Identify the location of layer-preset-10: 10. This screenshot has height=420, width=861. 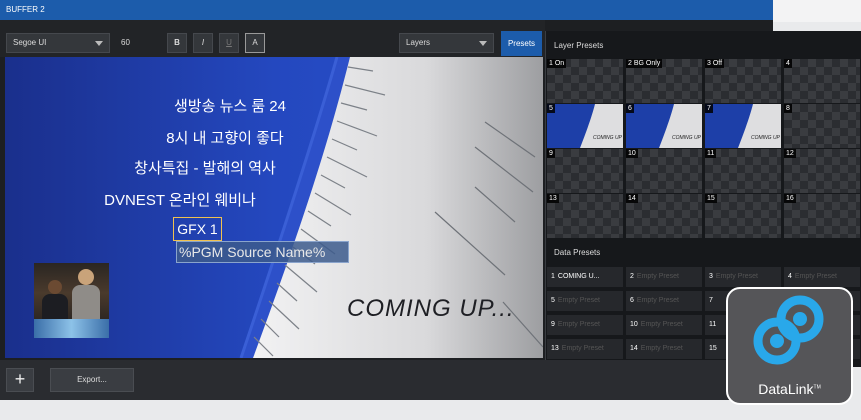
(664, 171).